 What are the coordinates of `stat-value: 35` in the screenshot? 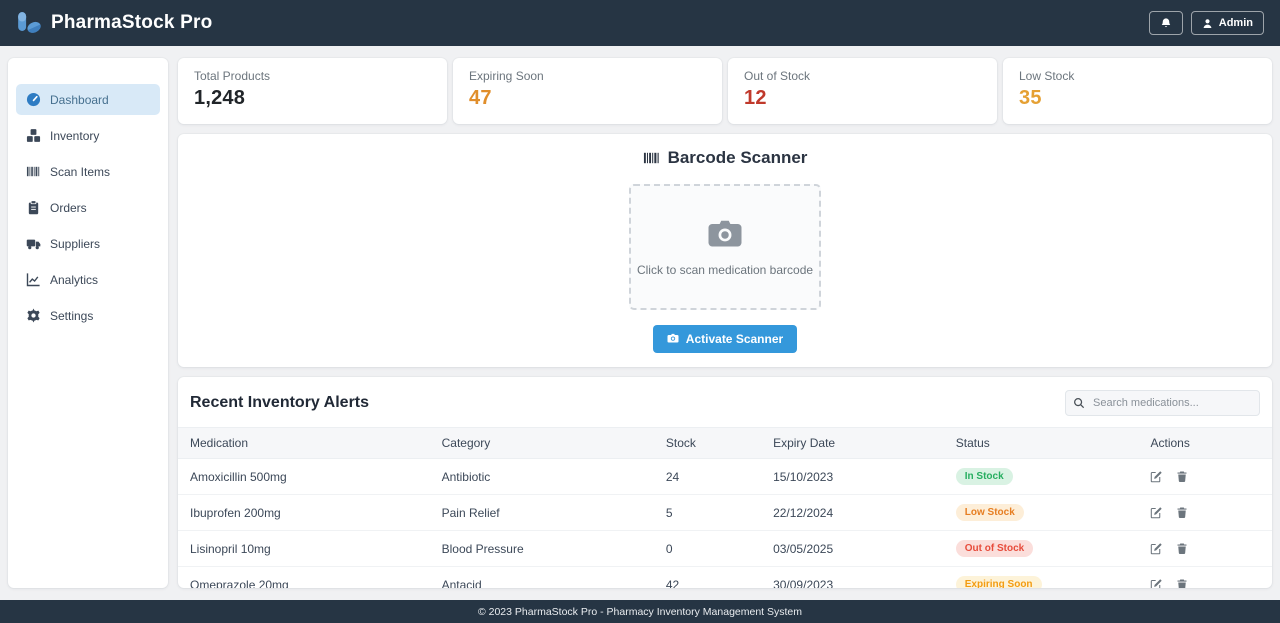 It's located at (1030, 98).